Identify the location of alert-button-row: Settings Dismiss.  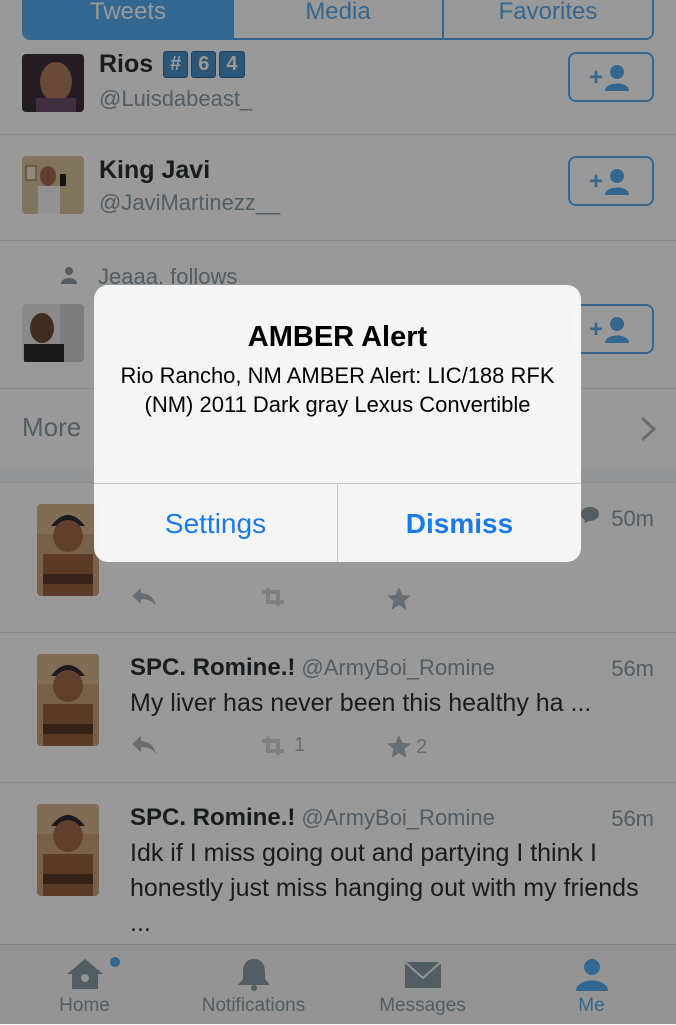
(337, 522).